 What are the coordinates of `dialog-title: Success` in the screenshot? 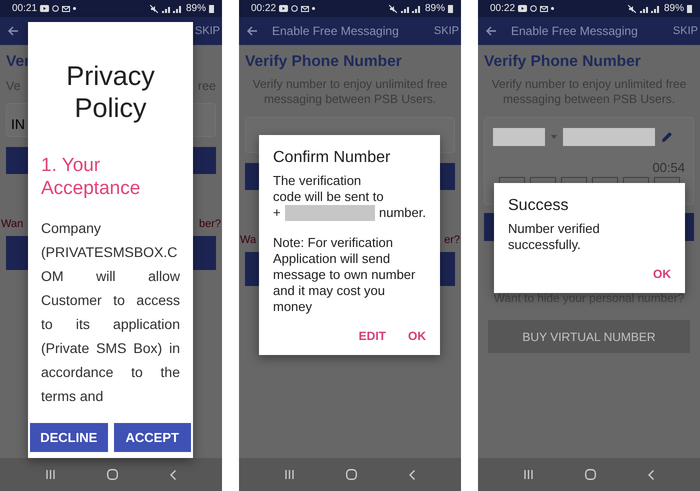 It's located at (539, 206).